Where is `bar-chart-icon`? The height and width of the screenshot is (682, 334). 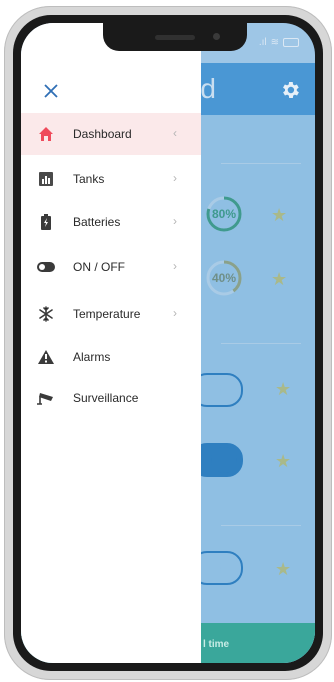 bar-chart-icon is located at coordinates (46, 179).